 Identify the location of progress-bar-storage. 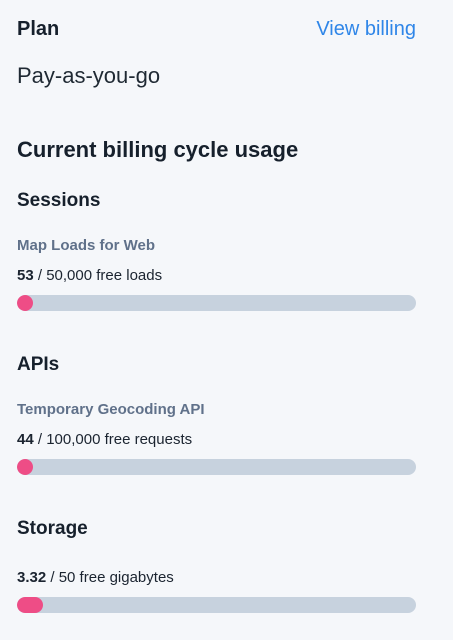
(216, 605).